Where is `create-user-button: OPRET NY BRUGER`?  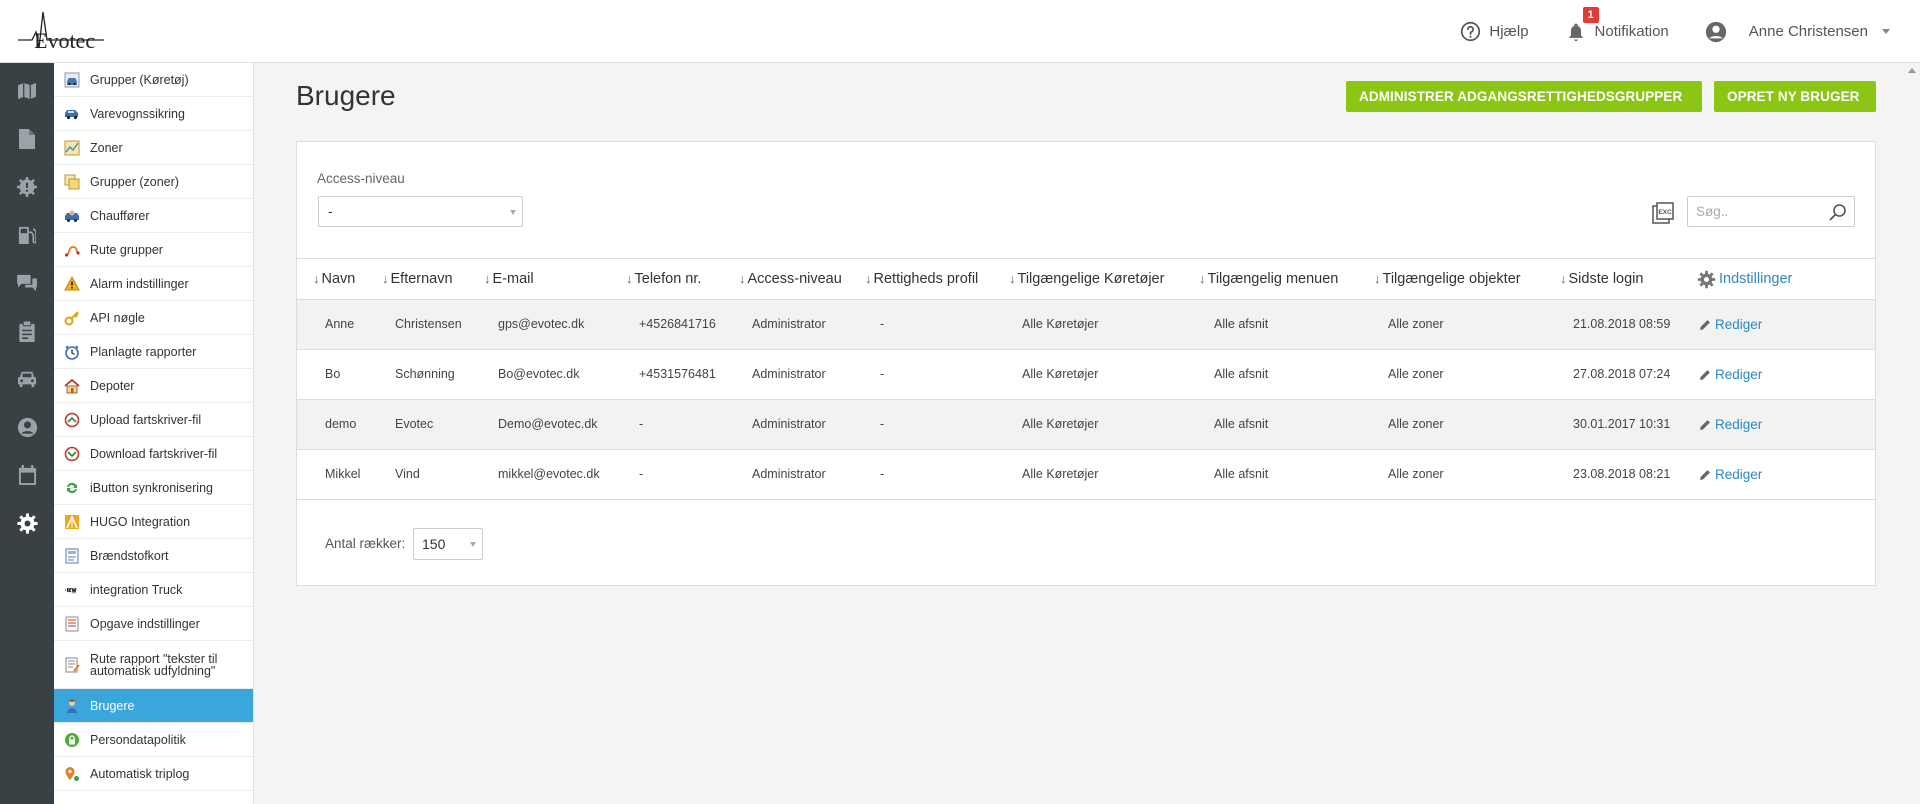 create-user-button: OPRET NY BRUGER is located at coordinates (1795, 96).